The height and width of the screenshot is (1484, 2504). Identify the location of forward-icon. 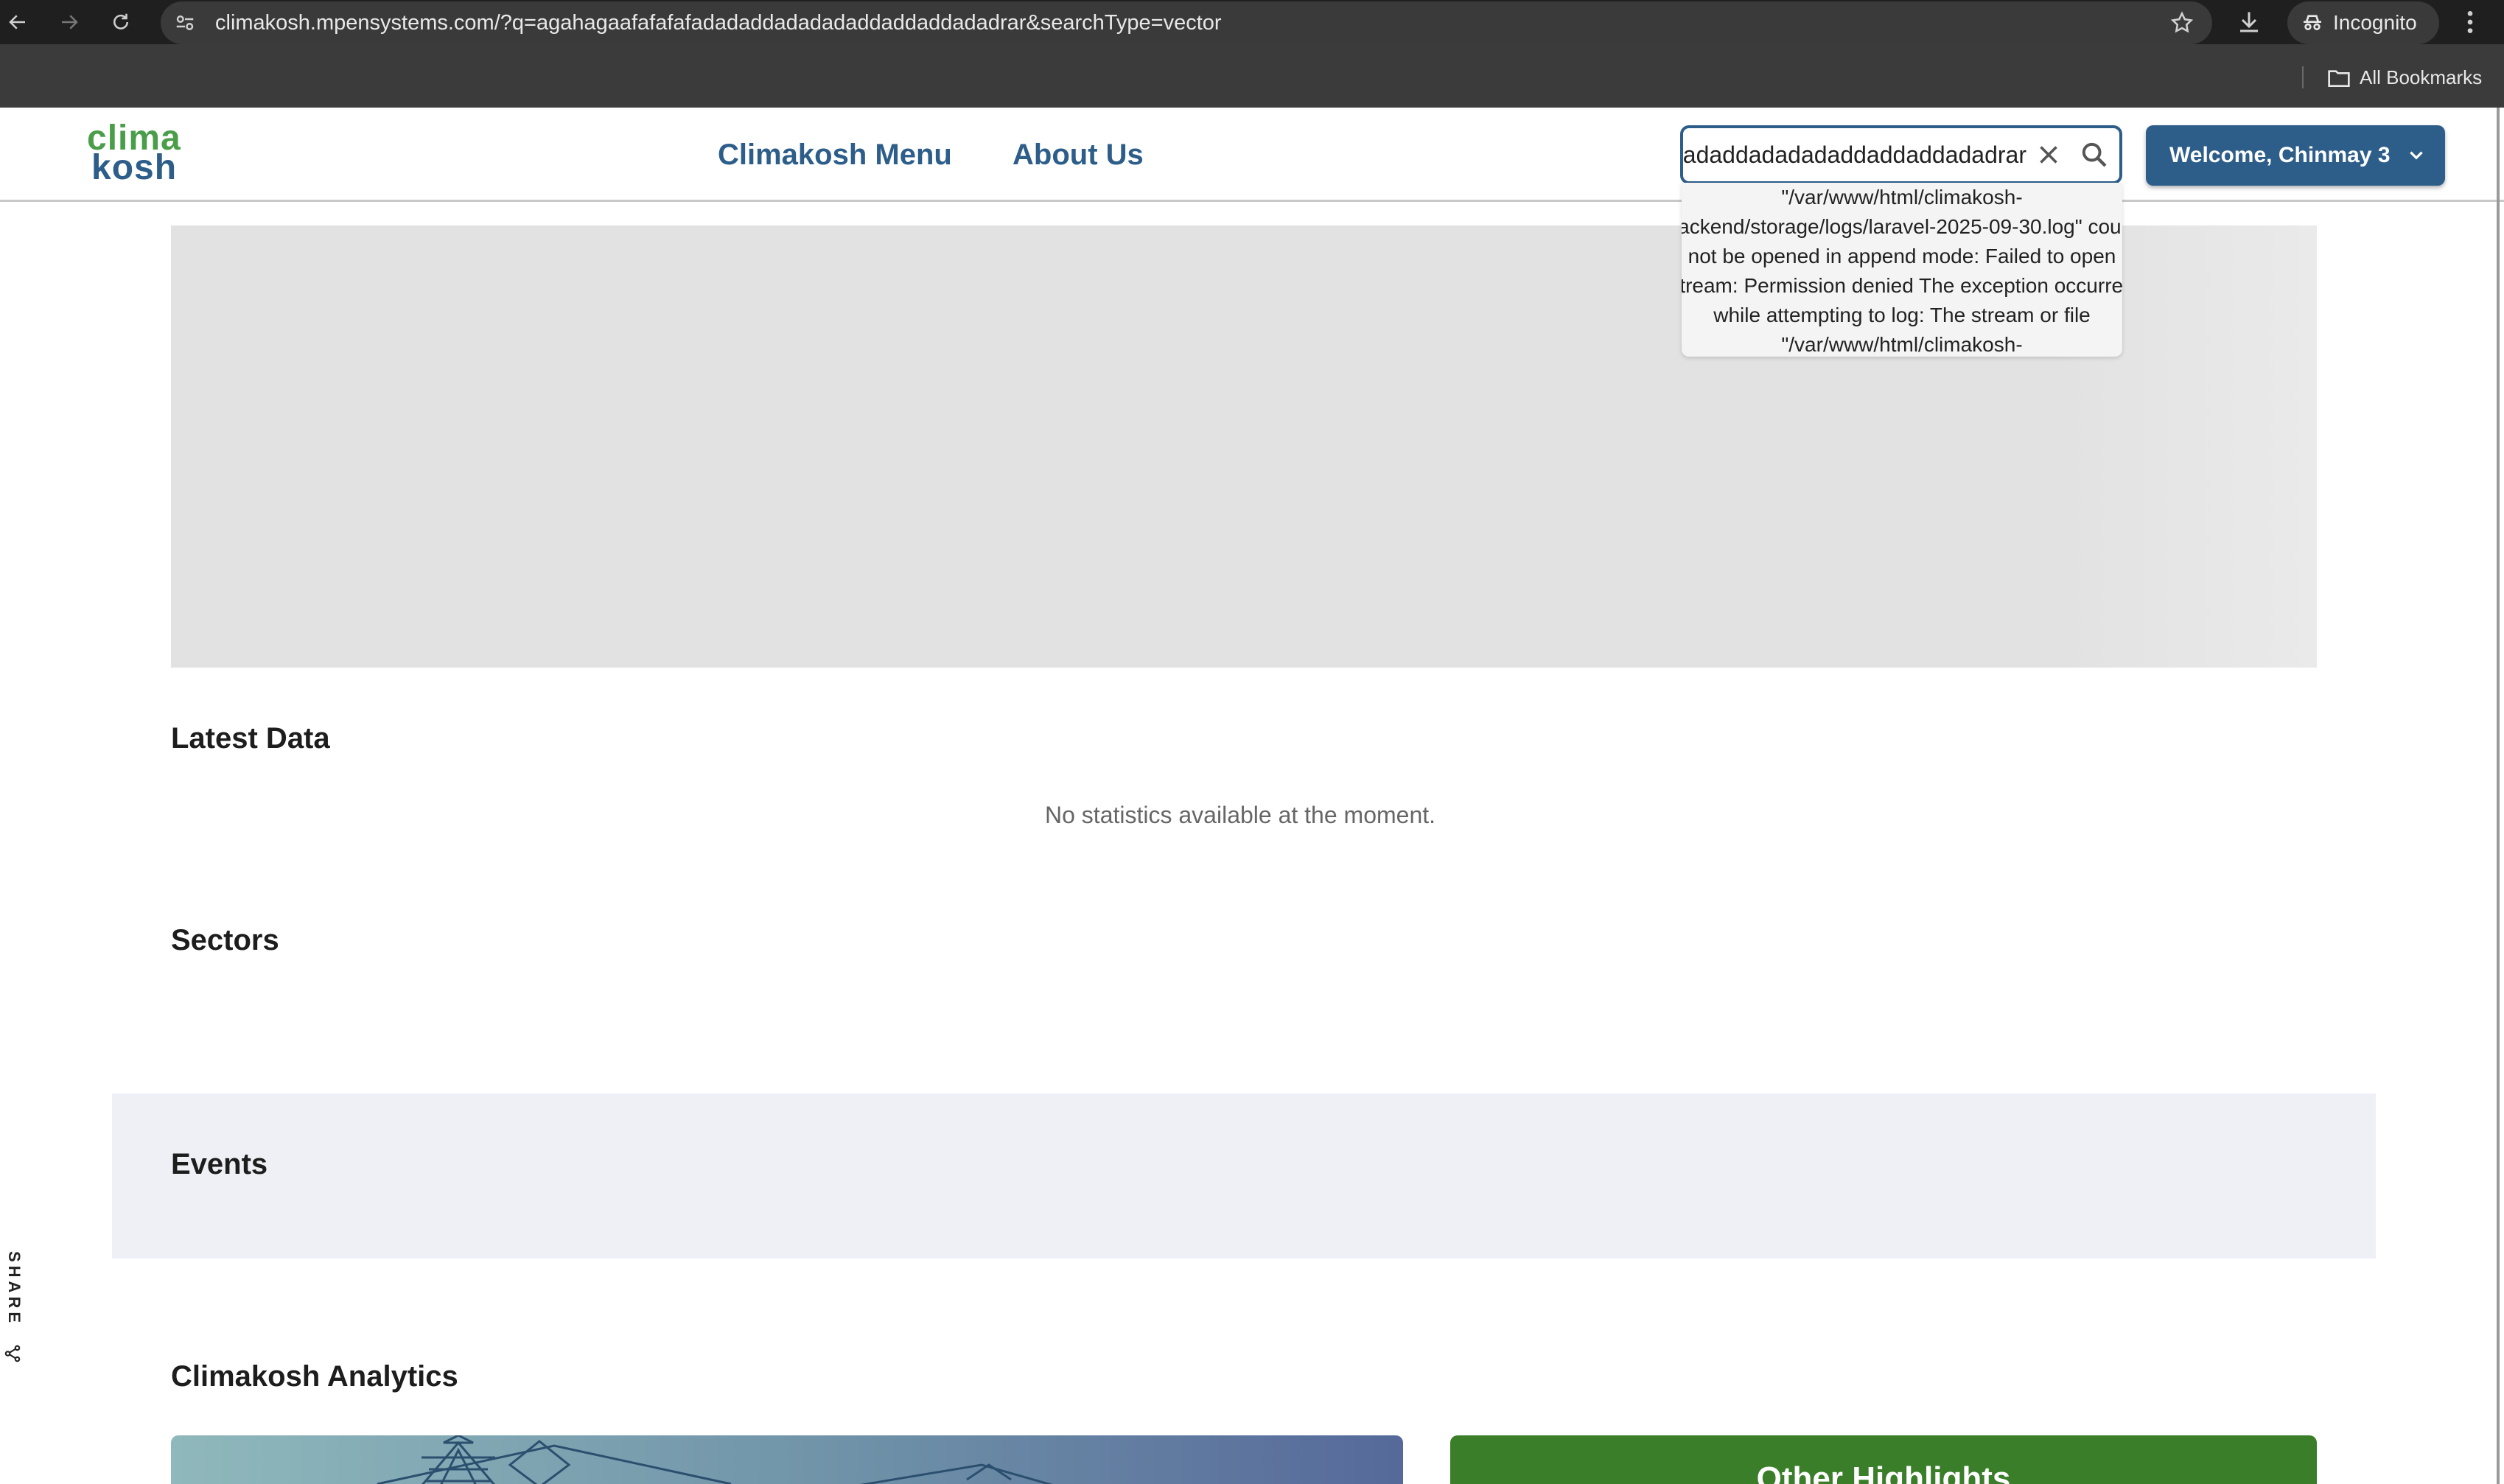
(69, 22).